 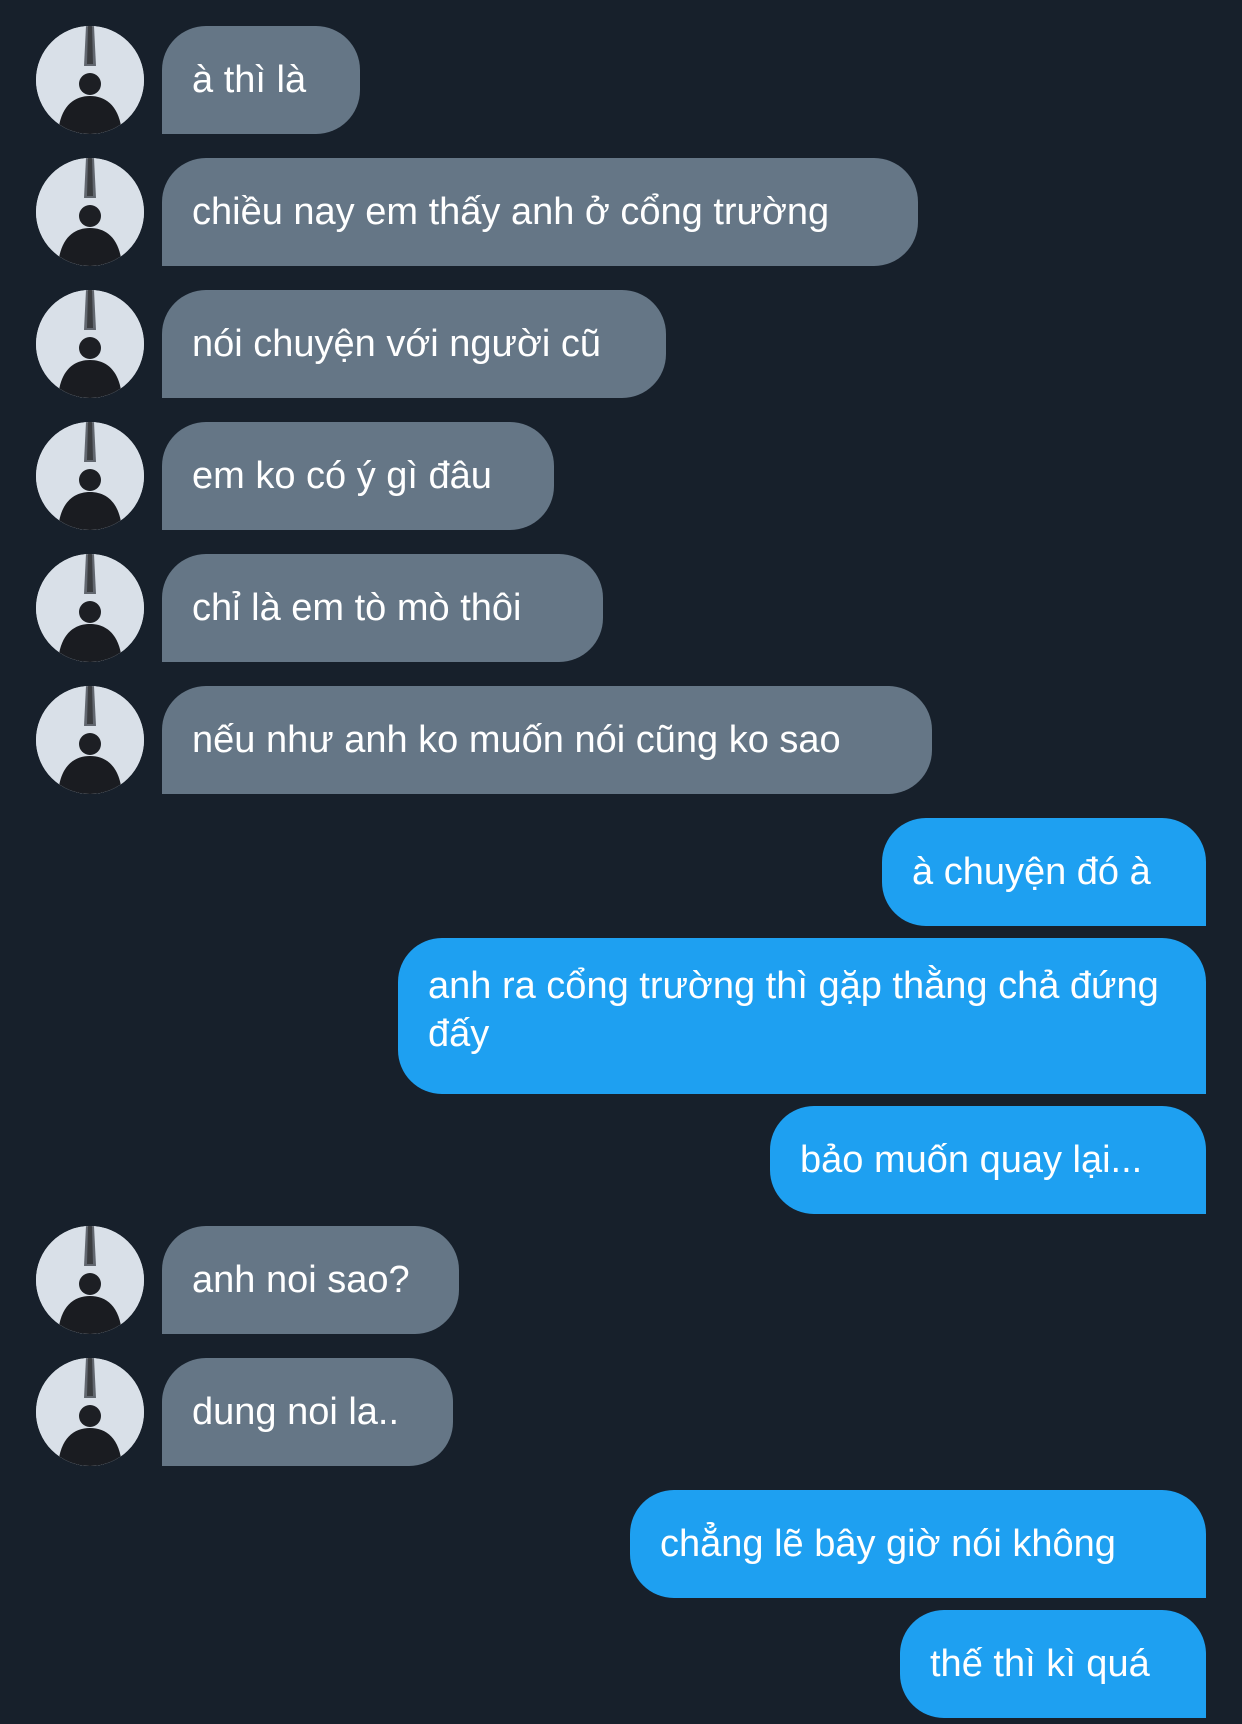 I want to click on message-bubble-incoming: anh noi sao?, so click(x=310, y=1280).